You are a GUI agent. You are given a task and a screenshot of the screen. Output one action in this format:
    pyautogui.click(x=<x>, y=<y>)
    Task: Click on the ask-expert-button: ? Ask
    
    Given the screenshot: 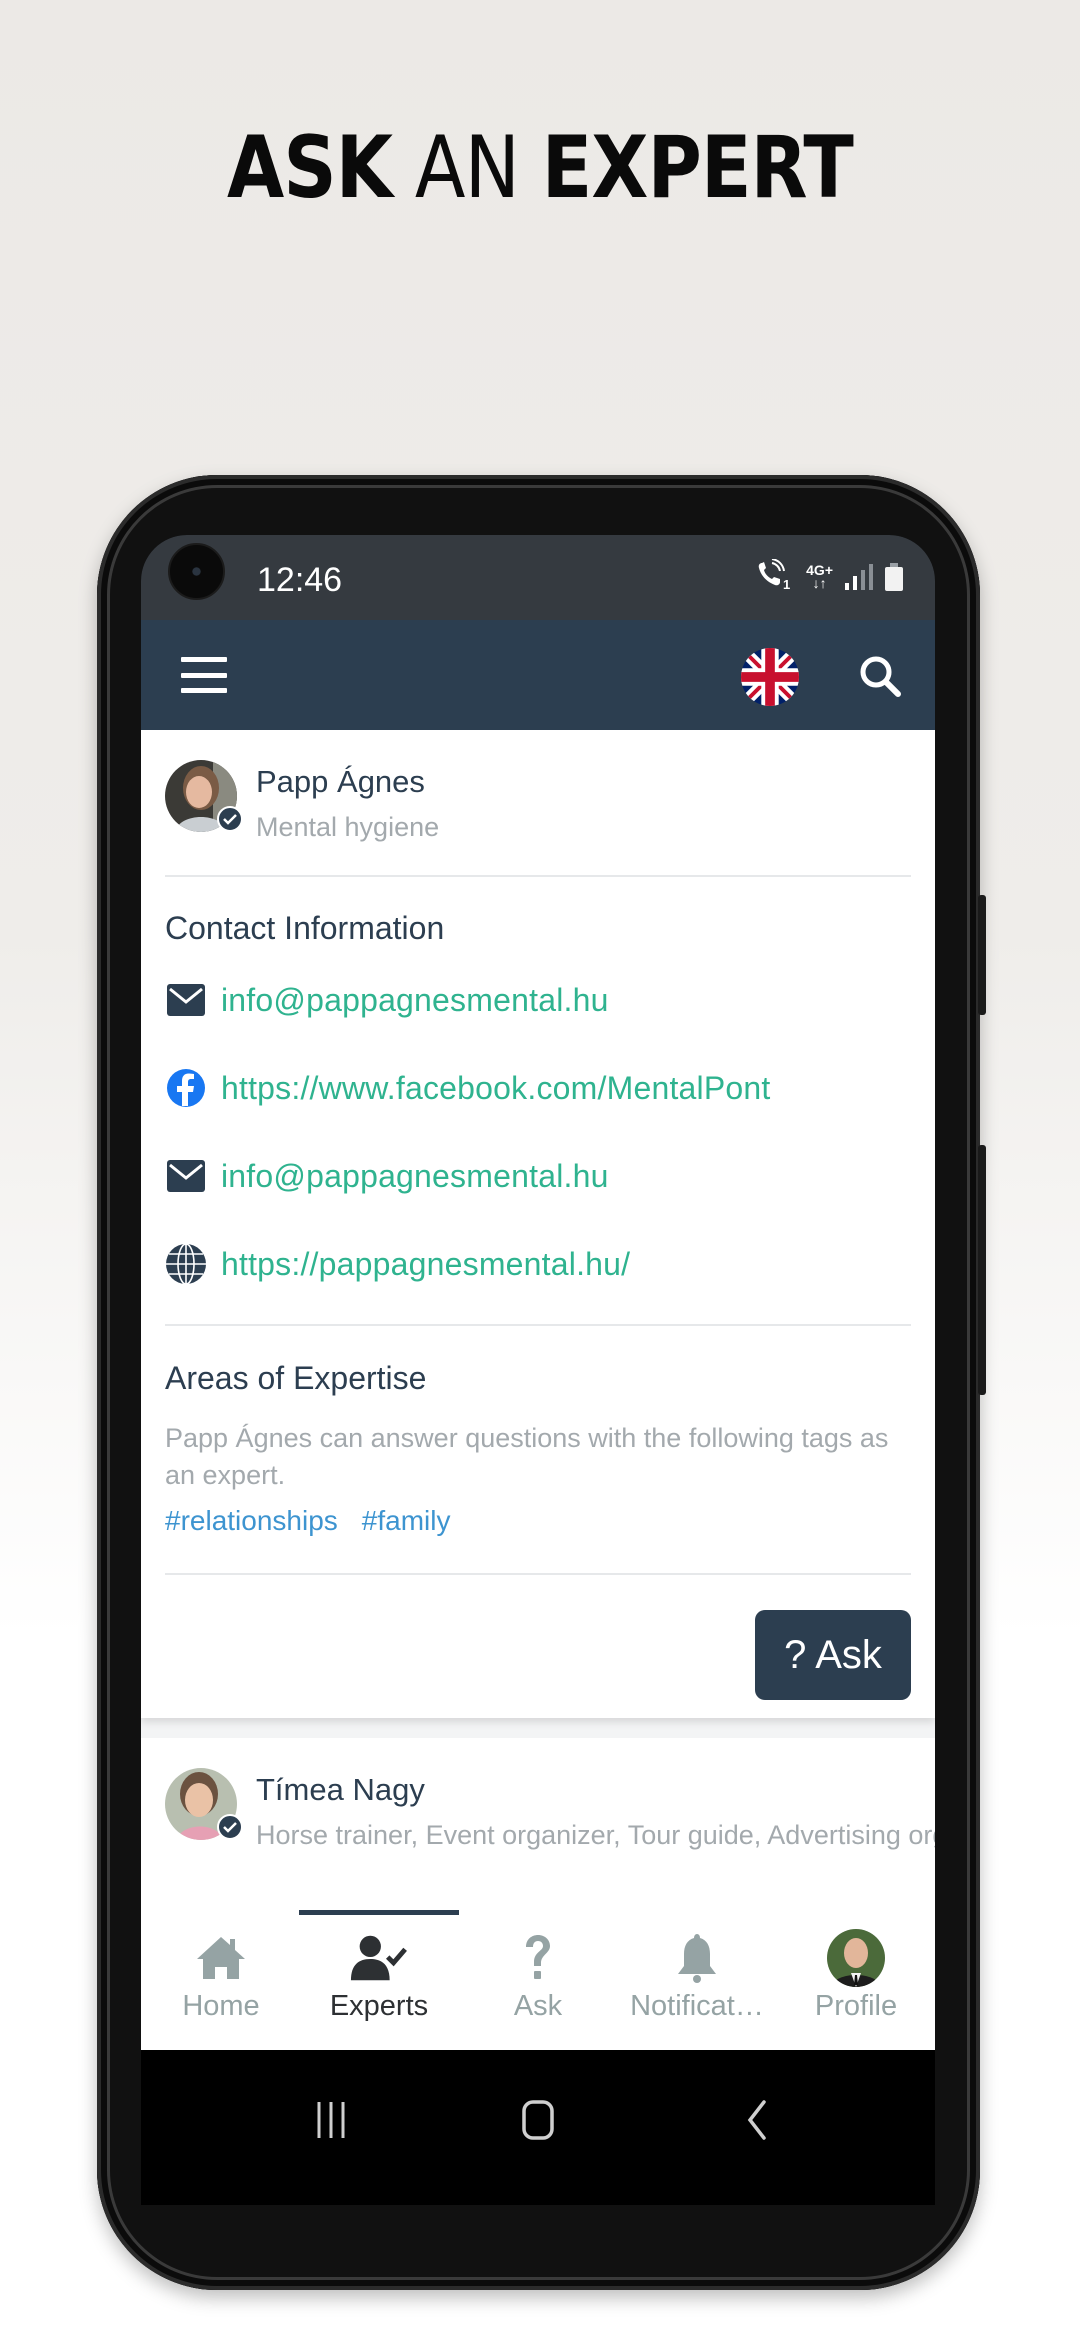 What is the action you would take?
    pyautogui.click(x=833, y=1655)
    